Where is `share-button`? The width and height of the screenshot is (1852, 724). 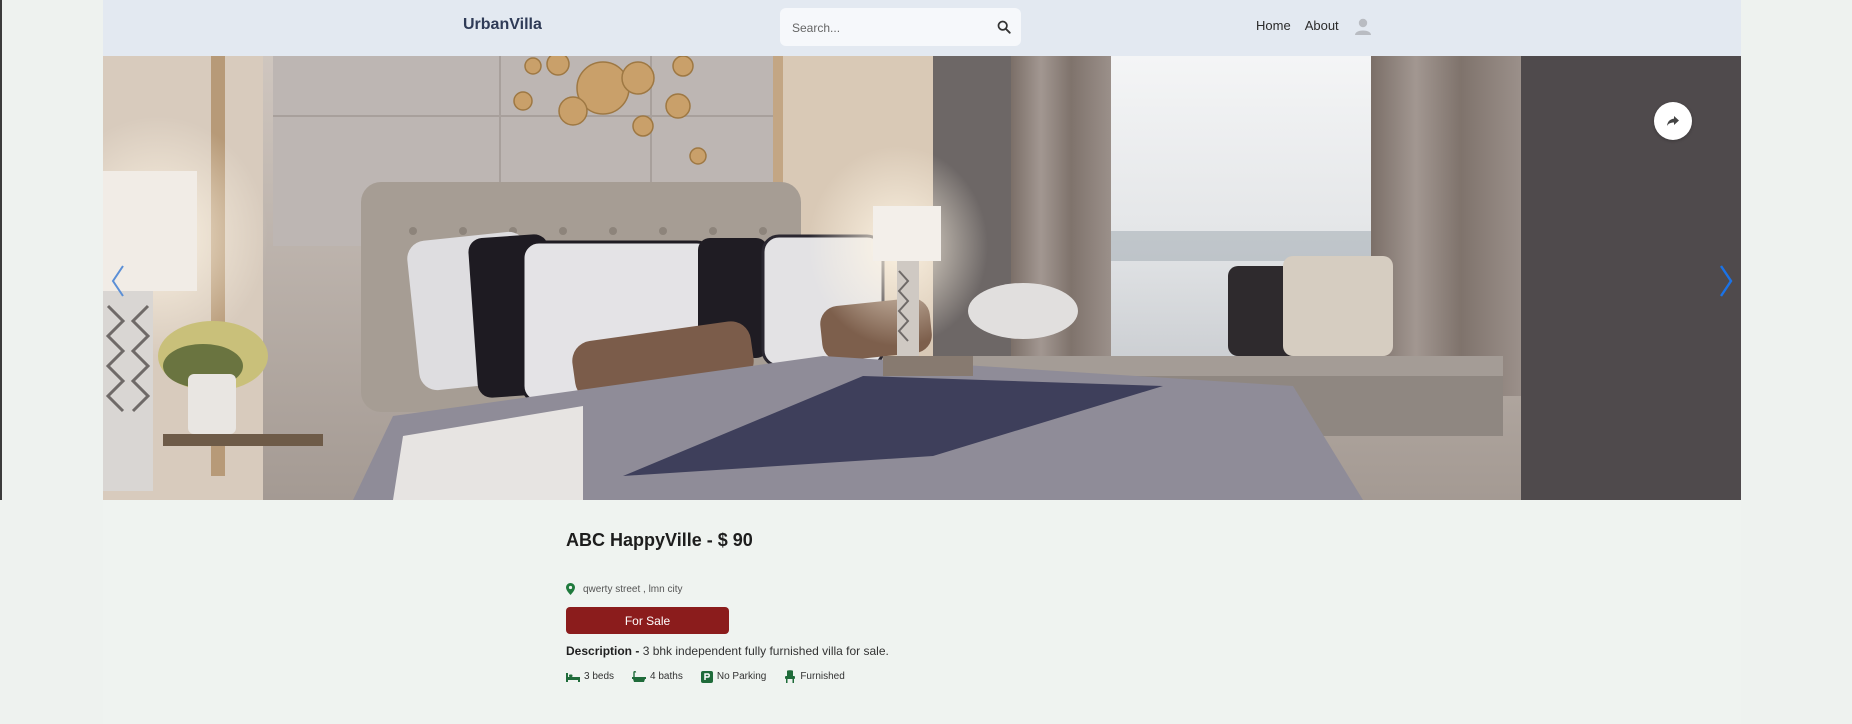
share-button is located at coordinates (1673, 121).